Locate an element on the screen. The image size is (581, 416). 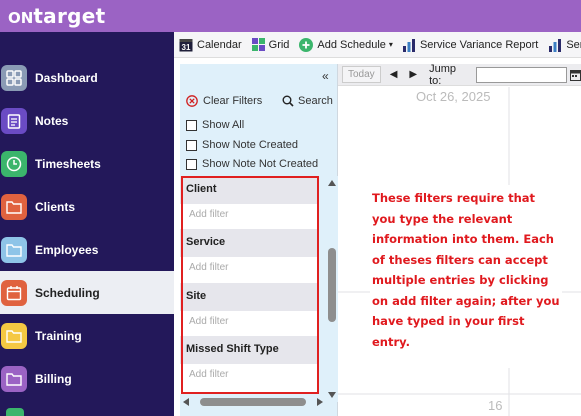
service-variance-report-label: Service Variance Report is located at coordinates (479, 44).